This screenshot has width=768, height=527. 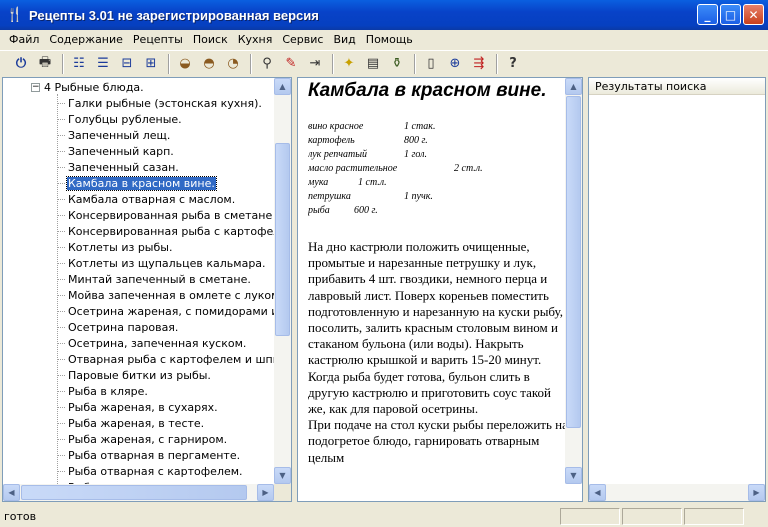 What do you see at coordinates (338, 154) in the screenshot?
I see `ingredient-name: лук репчатый` at bounding box center [338, 154].